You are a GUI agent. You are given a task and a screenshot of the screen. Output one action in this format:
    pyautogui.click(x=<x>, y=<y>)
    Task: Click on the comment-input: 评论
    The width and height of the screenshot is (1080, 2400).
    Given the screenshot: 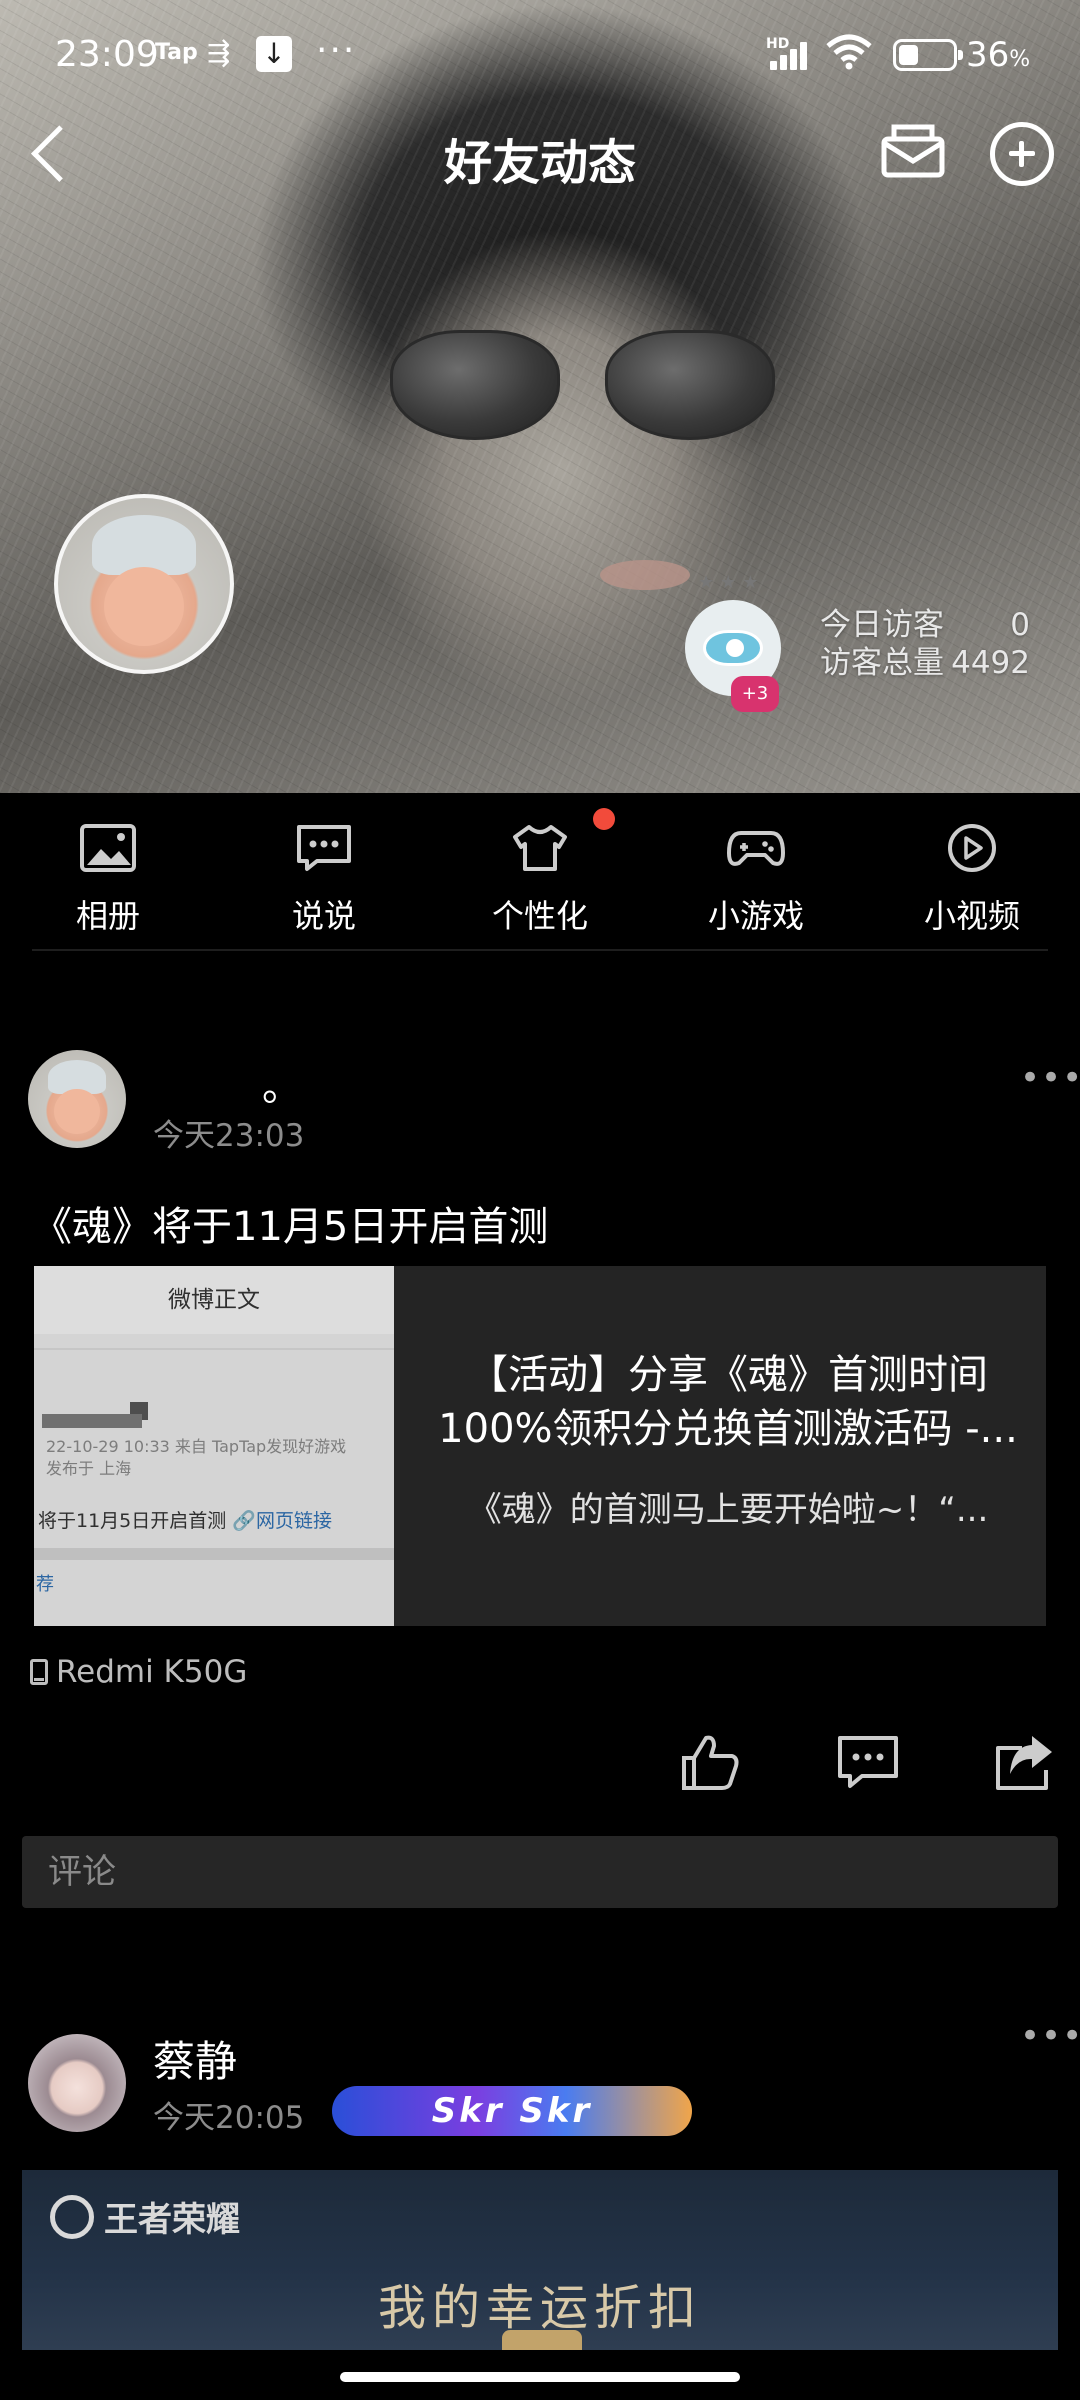 What is the action you would take?
    pyautogui.click(x=540, y=1872)
    